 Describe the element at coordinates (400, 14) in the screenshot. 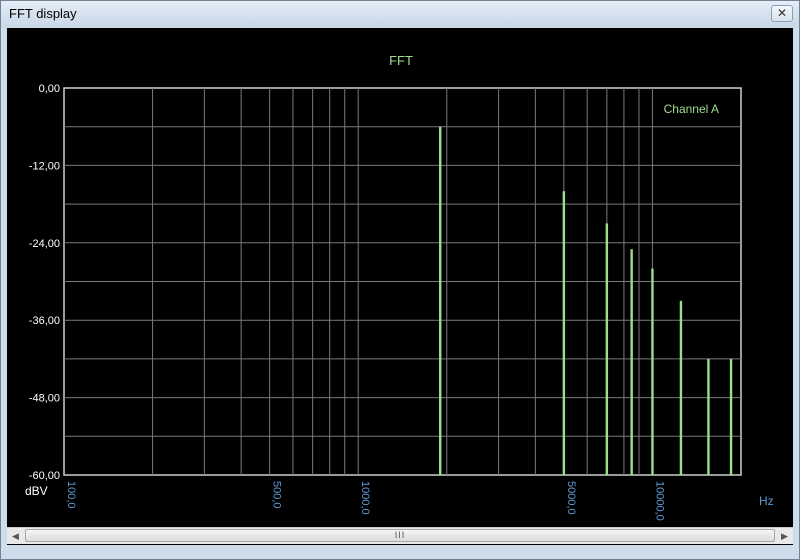

I see `title-bar: FFT display ✕` at that location.